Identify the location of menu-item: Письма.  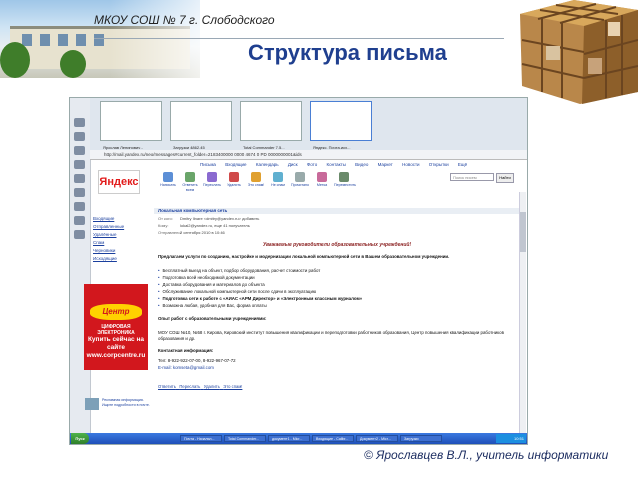
(208, 164).